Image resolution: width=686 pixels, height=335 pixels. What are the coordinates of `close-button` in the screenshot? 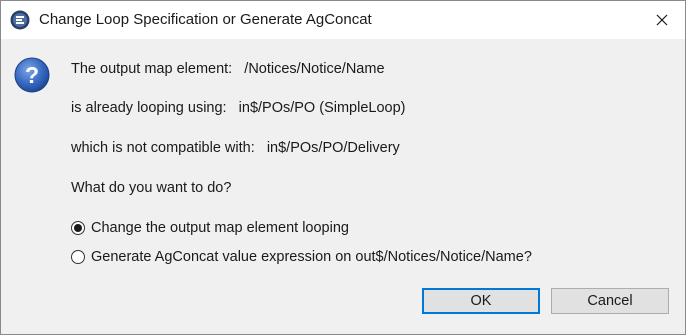 It's located at (662, 20).